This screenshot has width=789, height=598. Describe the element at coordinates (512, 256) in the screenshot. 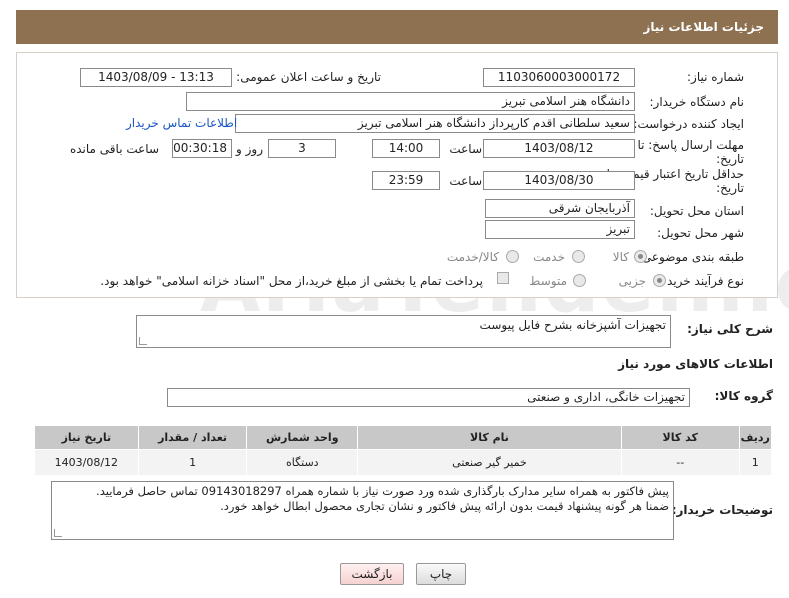

I see `category-both-radio` at that location.